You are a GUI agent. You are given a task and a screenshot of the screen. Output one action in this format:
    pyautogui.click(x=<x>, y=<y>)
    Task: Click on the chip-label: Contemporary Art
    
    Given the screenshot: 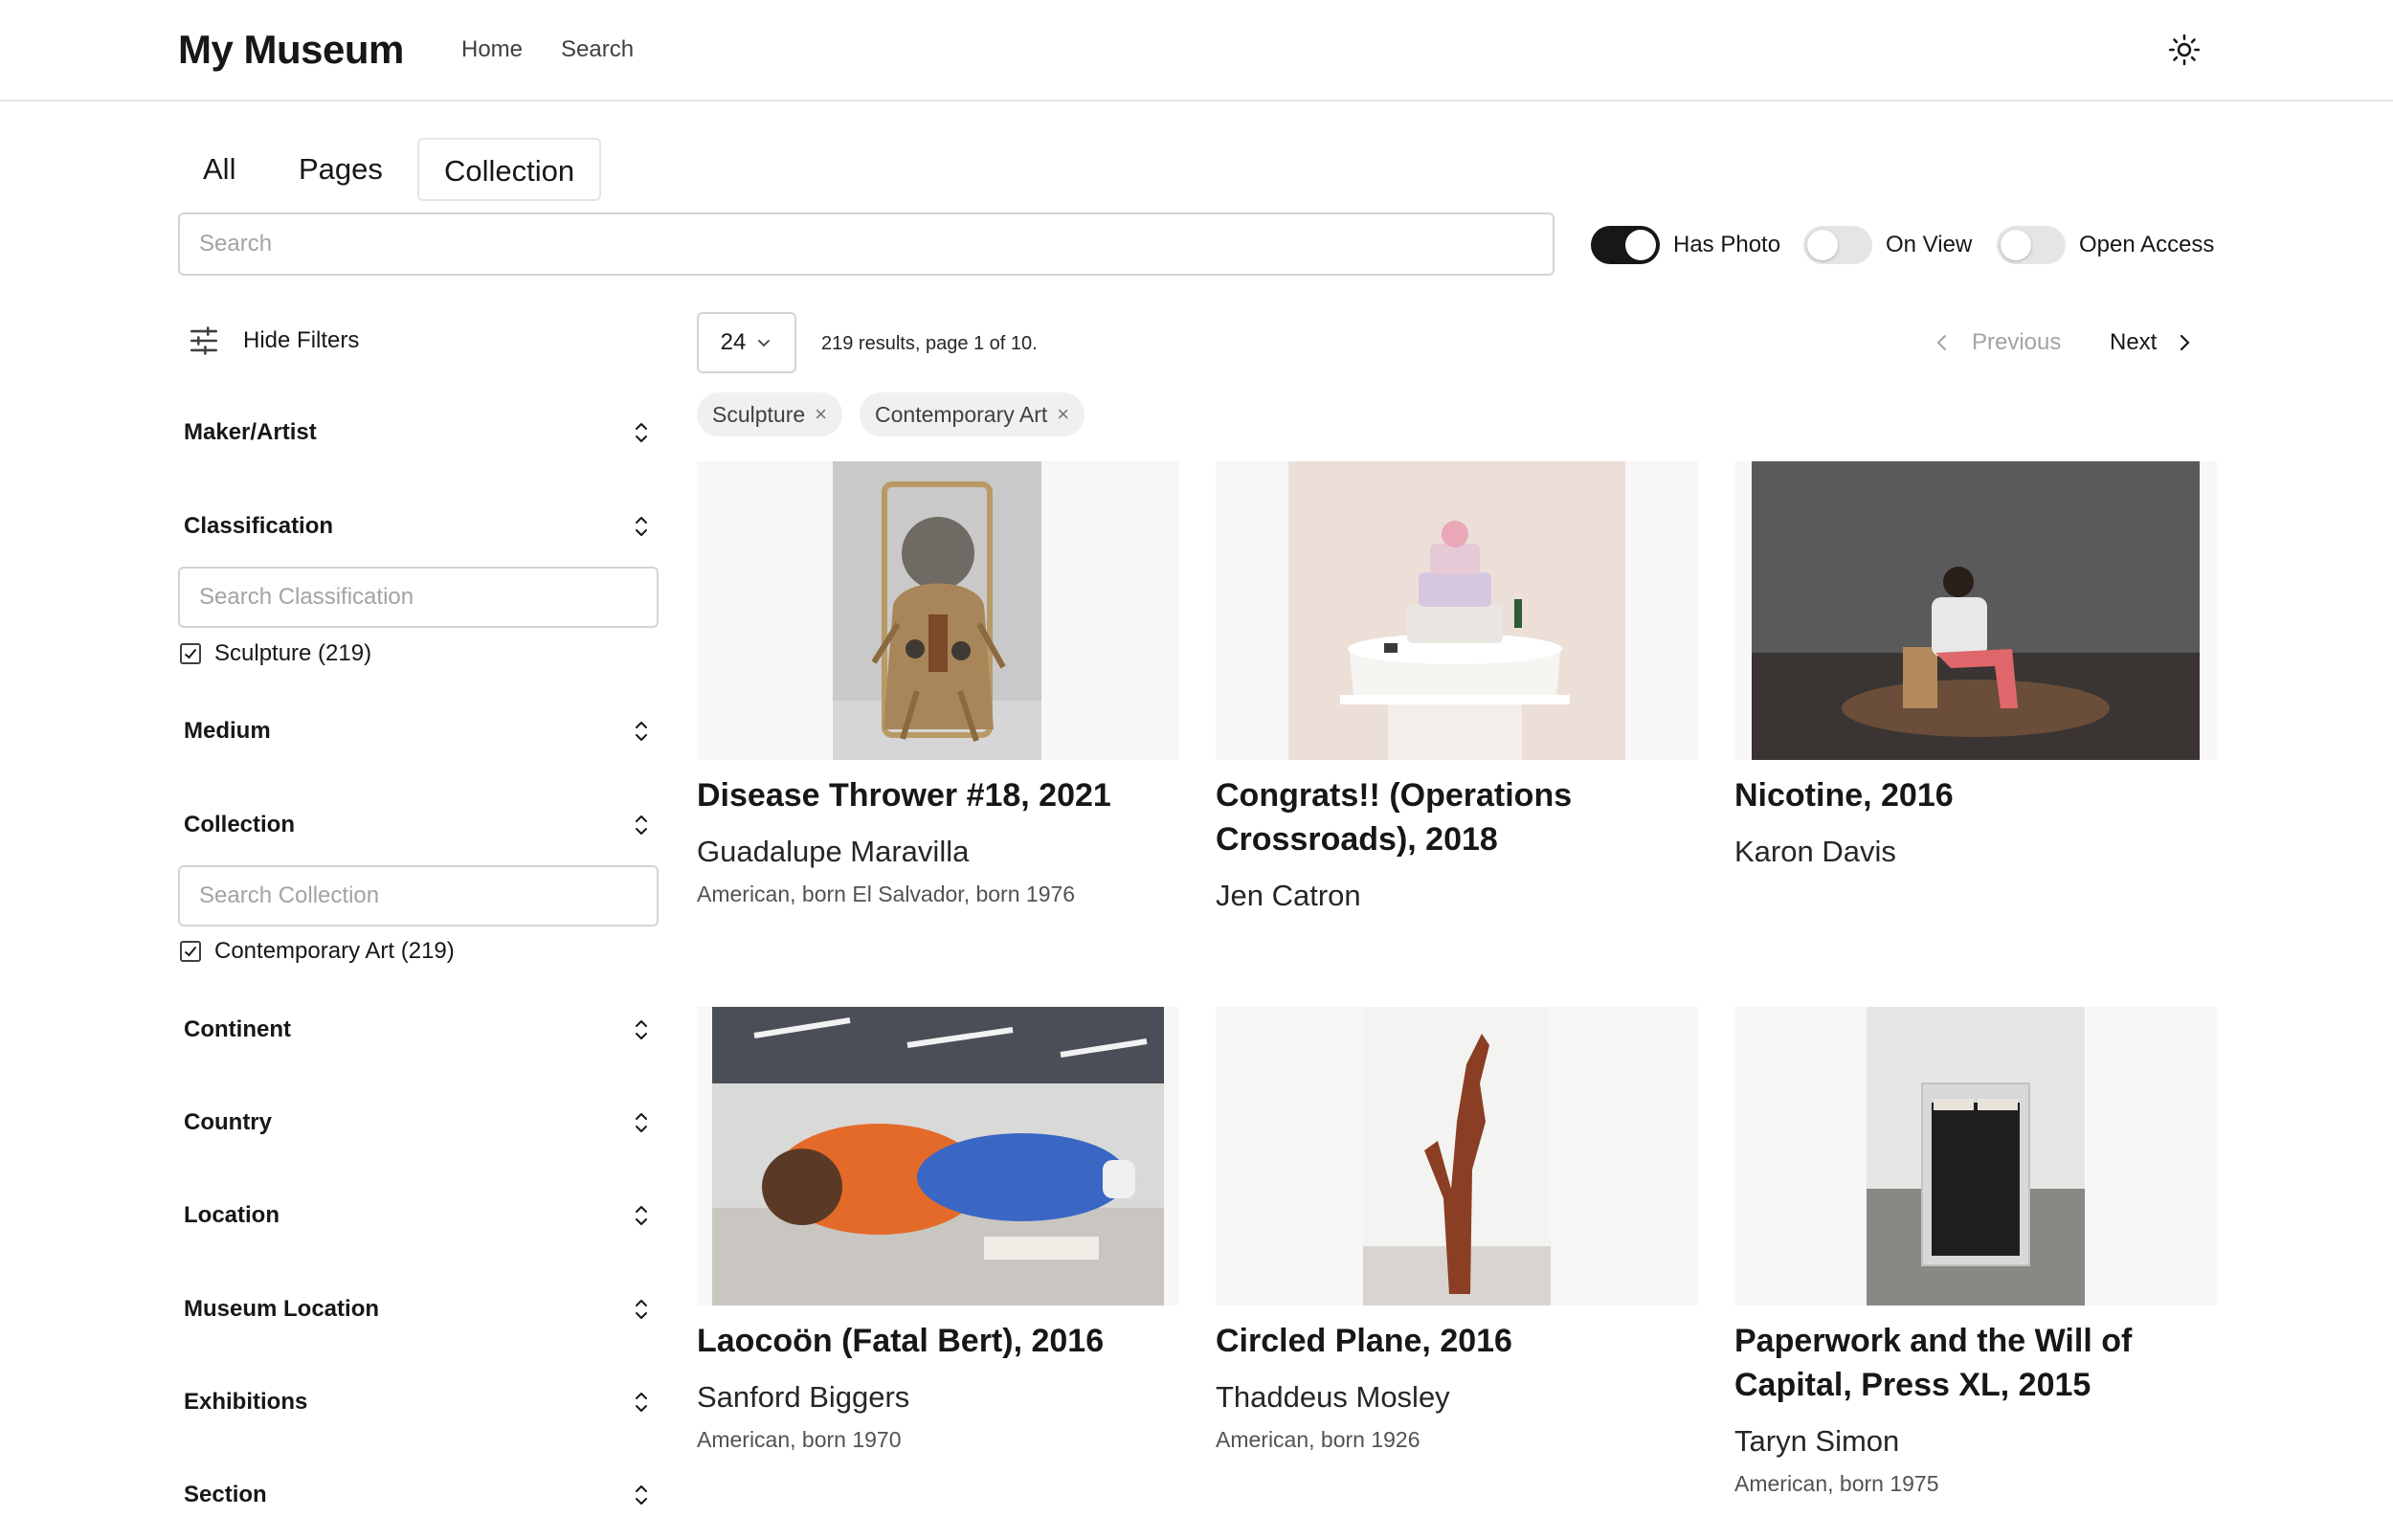 What is the action you would take?
    pyautogui.click(x=962, y=414)
    